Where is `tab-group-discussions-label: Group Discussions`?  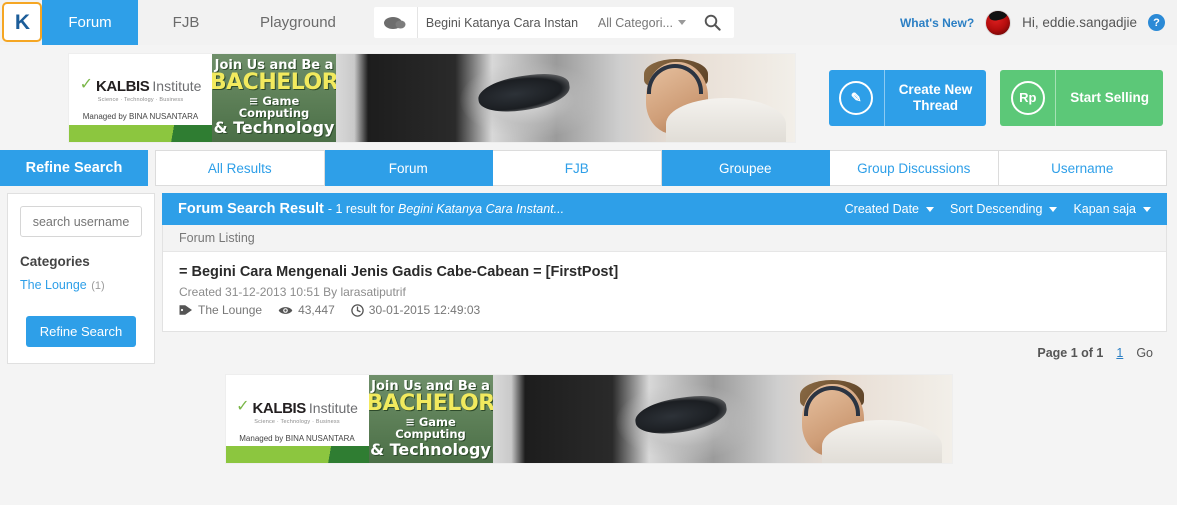 tab-group-discussions-label: Group Discussions is located at coordinates (914, 168).